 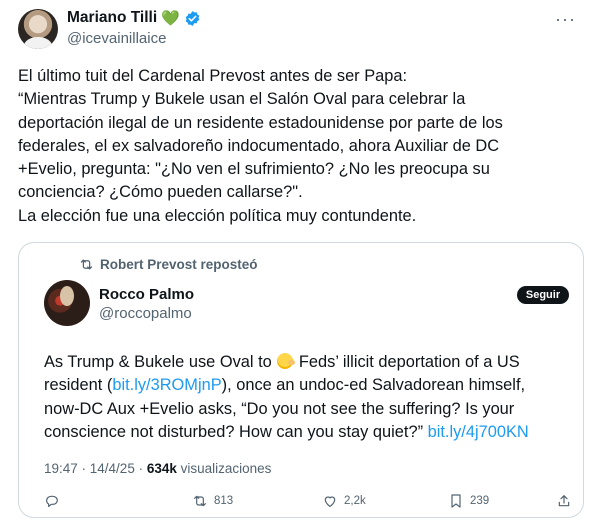 What do you see at coordinates (166, 385) in the screenshot?
I see `link-bitly-1: bit.ly/3ROMjnP` at bounding box center [166, 385].